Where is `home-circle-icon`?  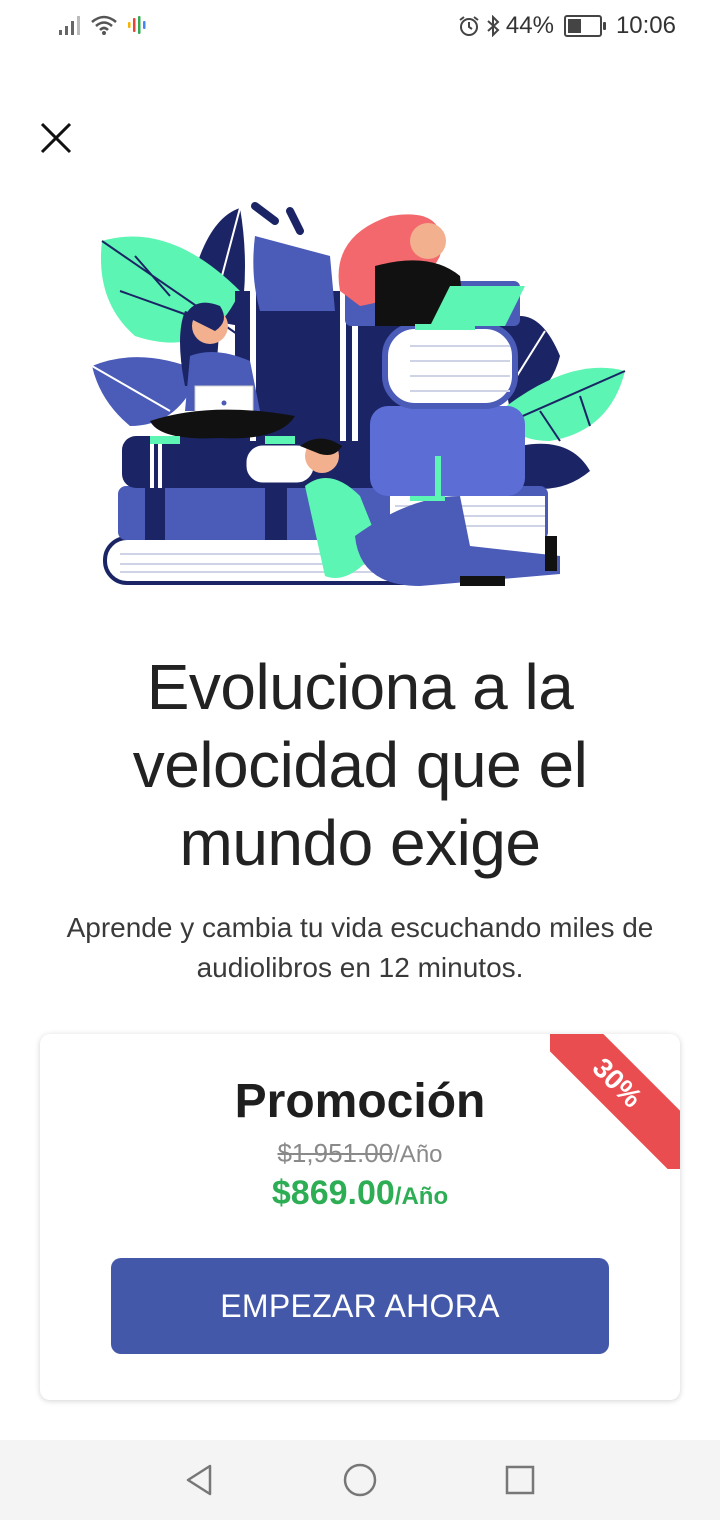
home-circle-icon is located at coordinates (360, 1480).